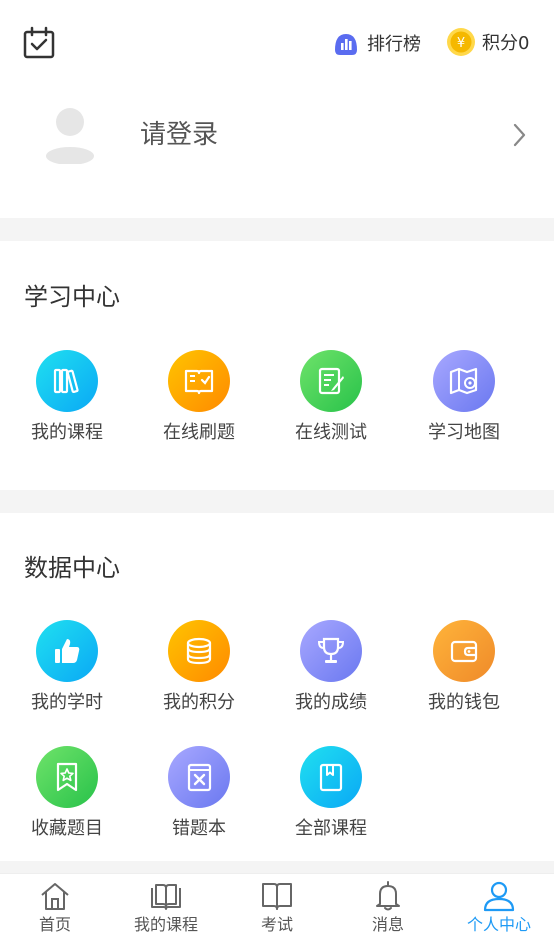 The height and width of the screenshot is (951, 554). What do you see at coordinates (199, 793) in the screenshot?
I see `wrong-questions-book-button: 错题本` at bounding box center [199, 793].